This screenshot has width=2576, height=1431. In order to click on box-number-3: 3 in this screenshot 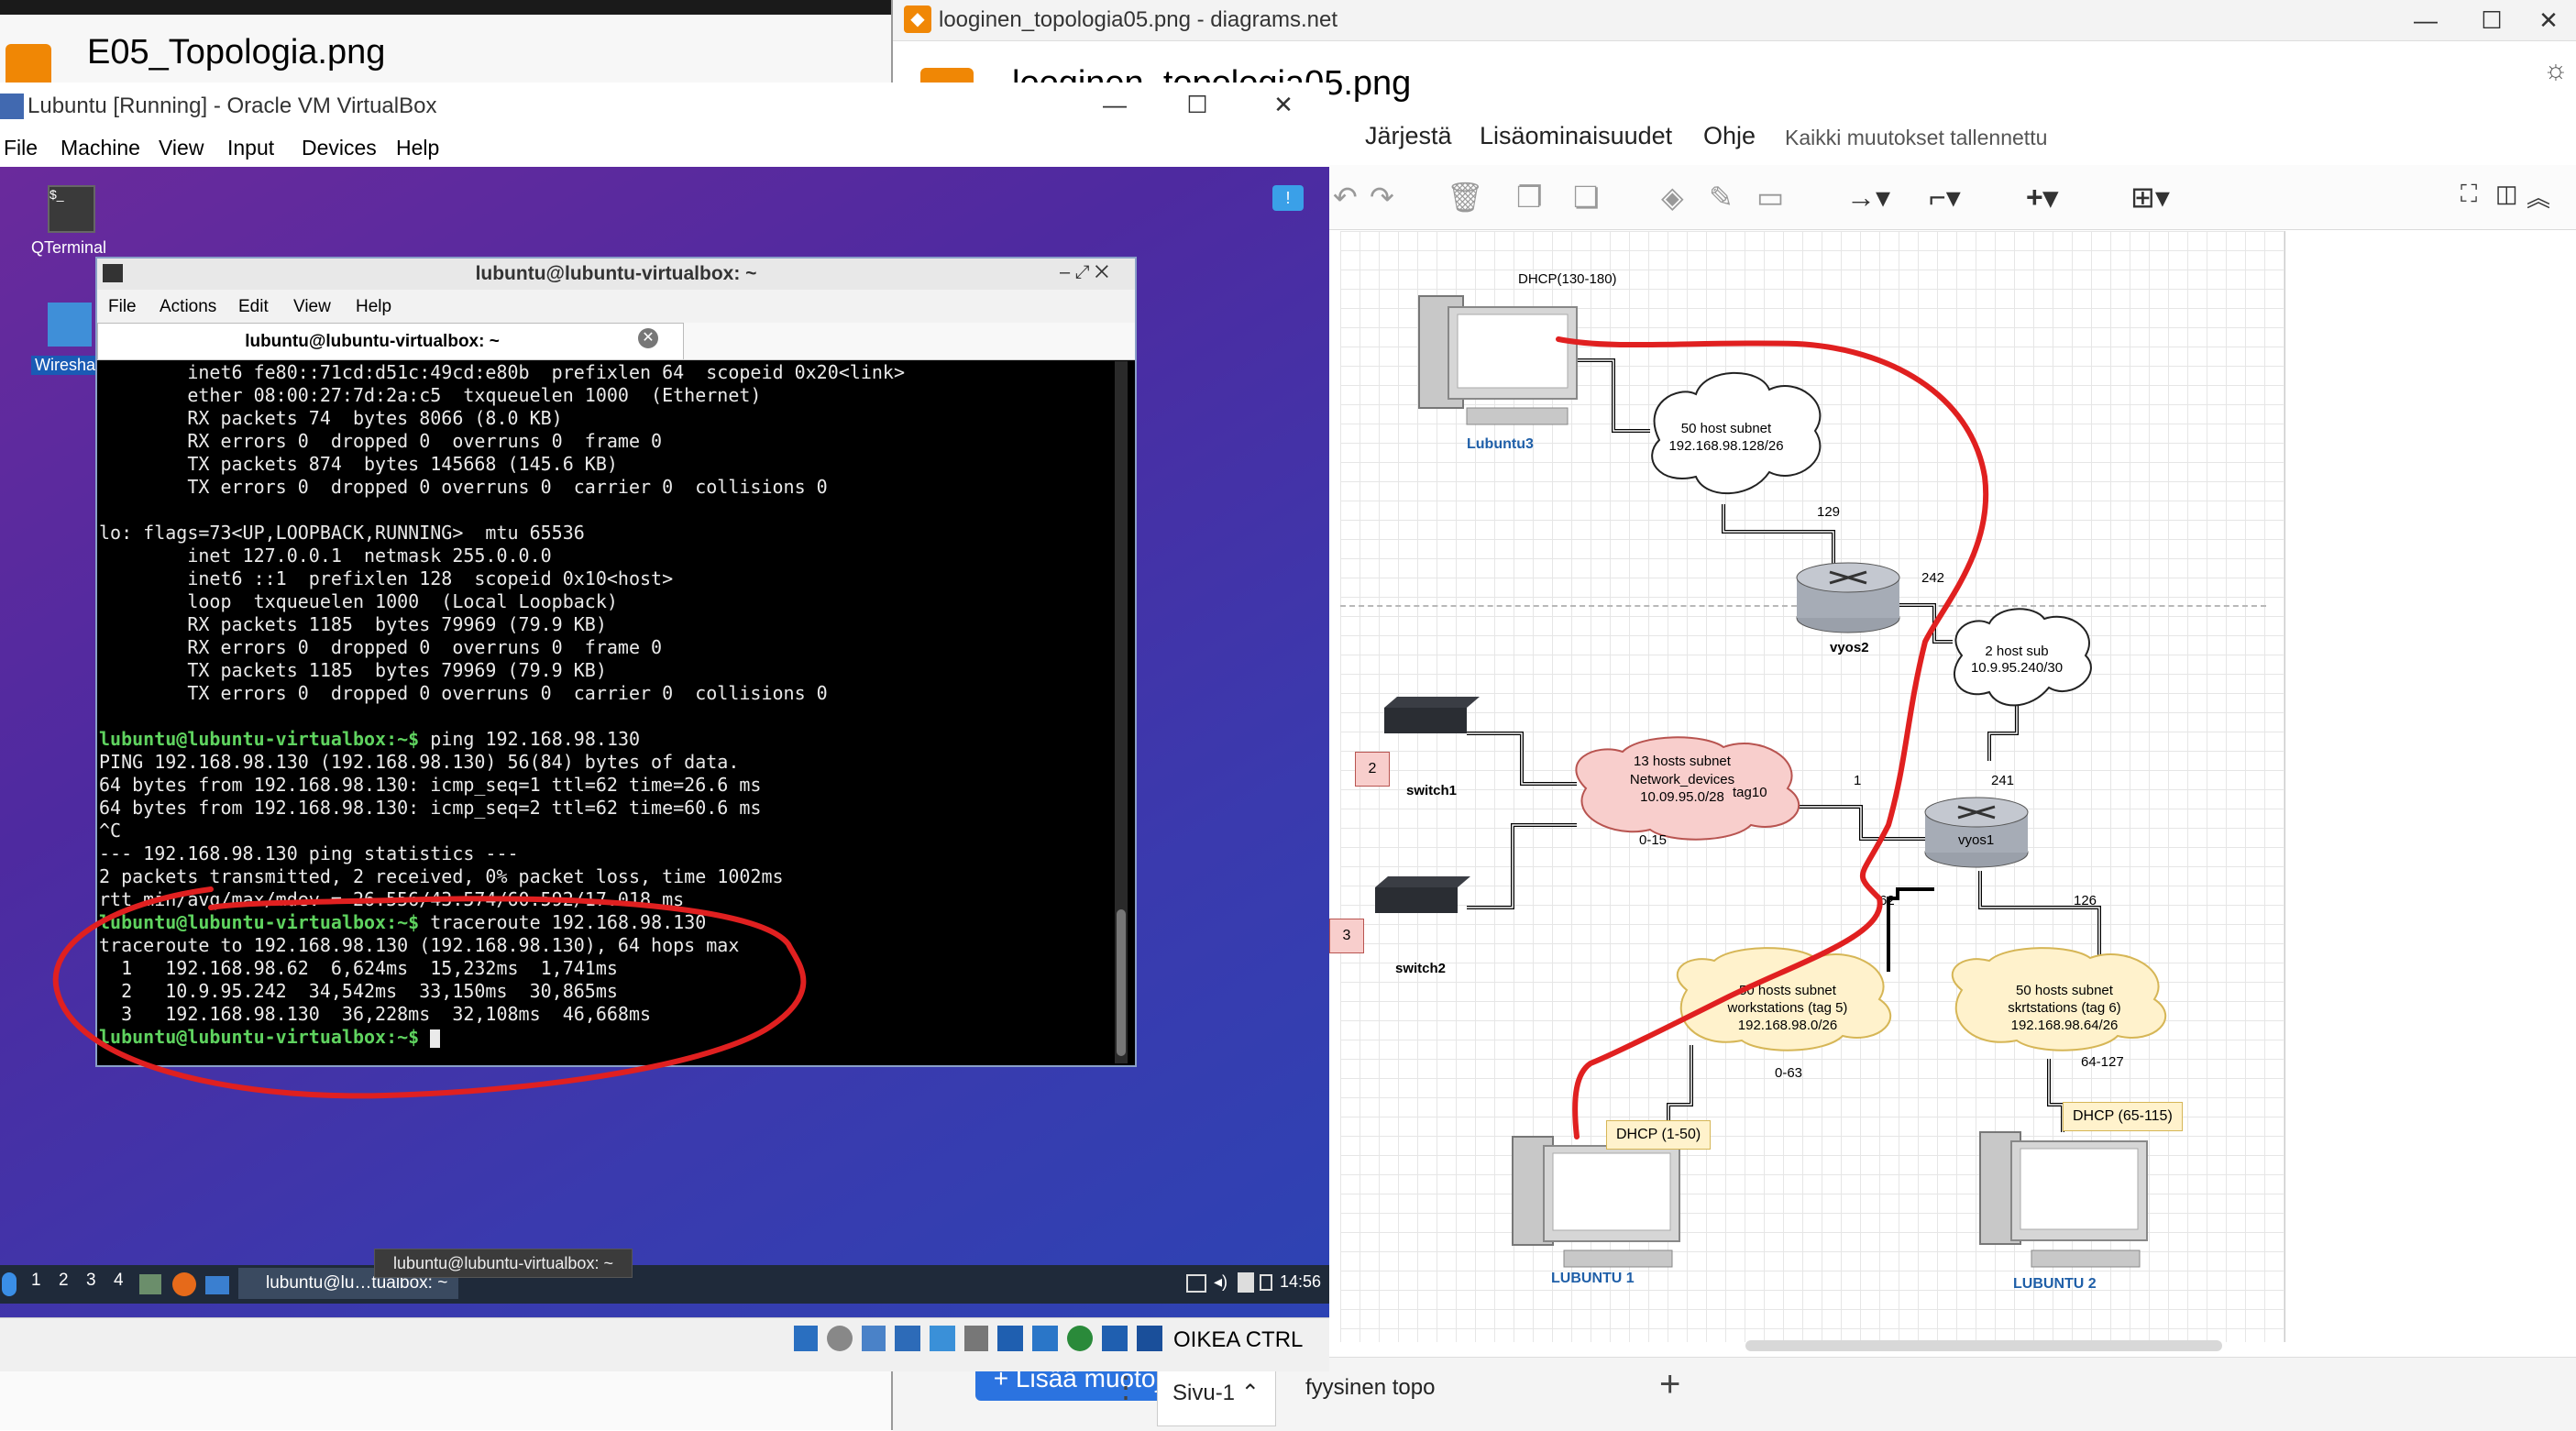, I will do `click(1346, 936)`.